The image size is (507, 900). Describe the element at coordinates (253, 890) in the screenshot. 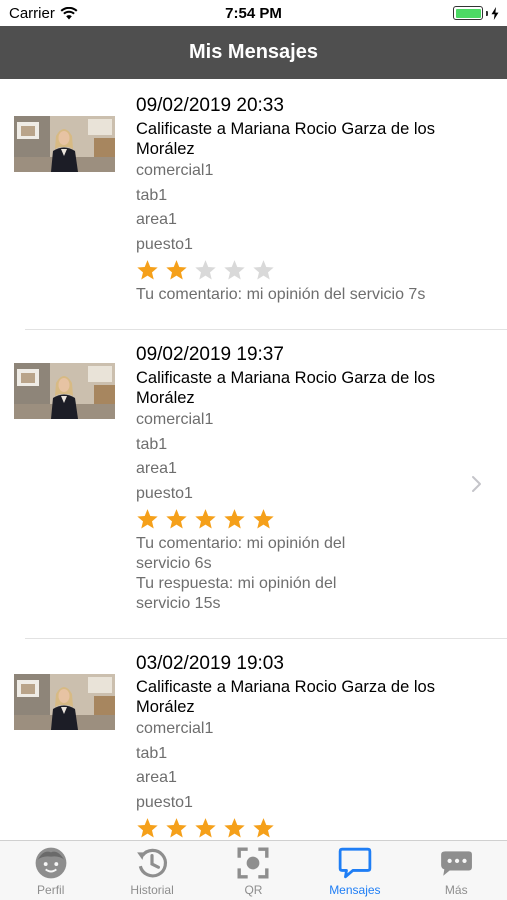

I see `tab-label: QR` at that location.